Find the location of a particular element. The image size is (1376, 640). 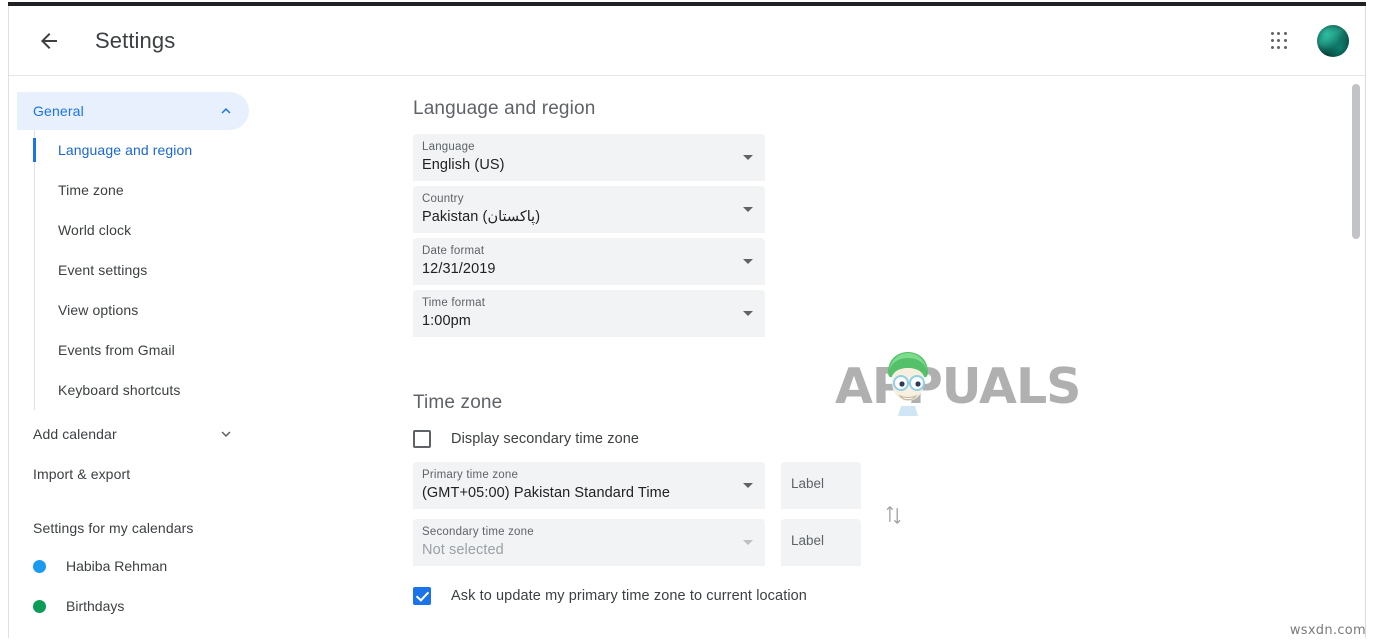

arrow-left-icon is located at coordinates (49, 40).